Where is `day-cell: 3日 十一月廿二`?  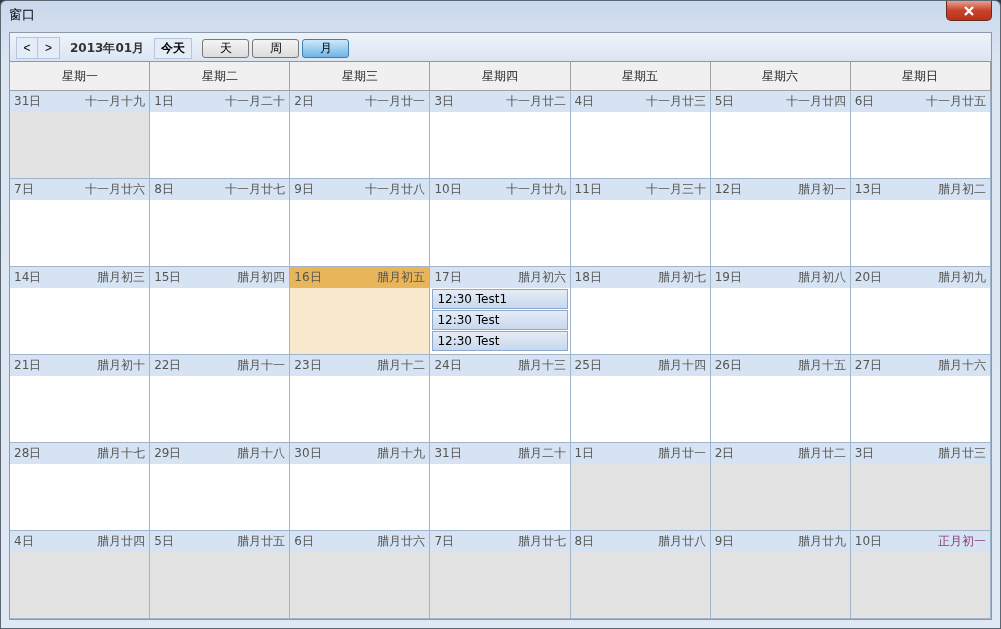
day-cell: 3日 十一月廿二 is located at coordinates (500, 135).